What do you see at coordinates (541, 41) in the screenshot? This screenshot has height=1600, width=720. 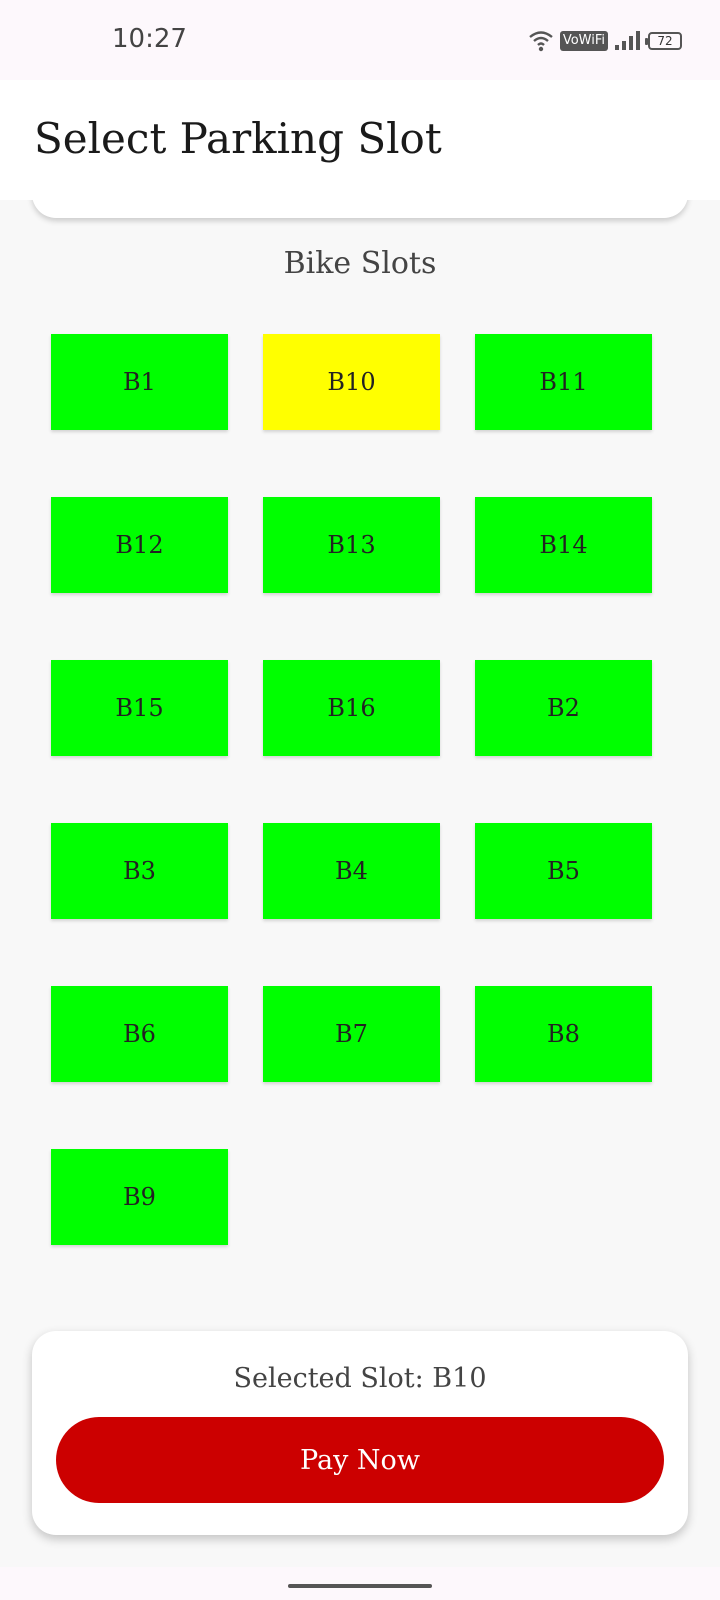 I see `wifi-icon` at bounding box center [541, 41].